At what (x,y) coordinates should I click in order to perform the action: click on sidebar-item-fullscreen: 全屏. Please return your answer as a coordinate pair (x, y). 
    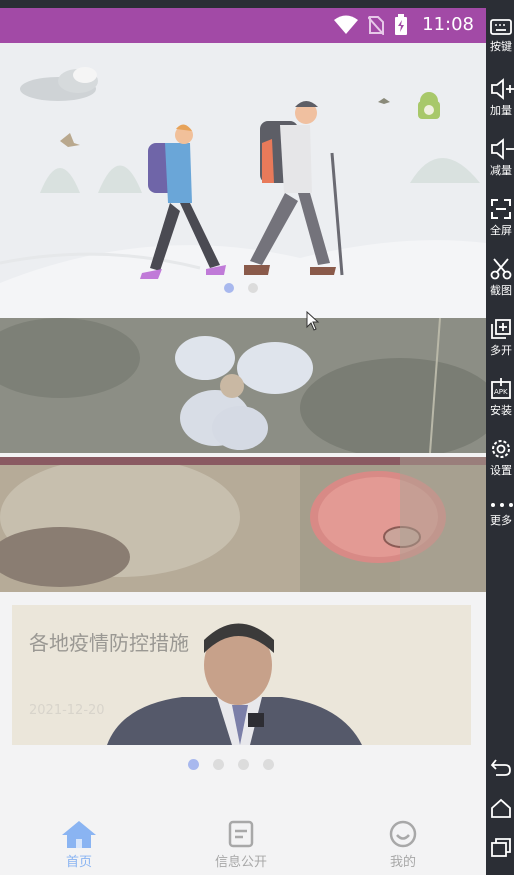
    Looking at the image, I should click on (502, 218).